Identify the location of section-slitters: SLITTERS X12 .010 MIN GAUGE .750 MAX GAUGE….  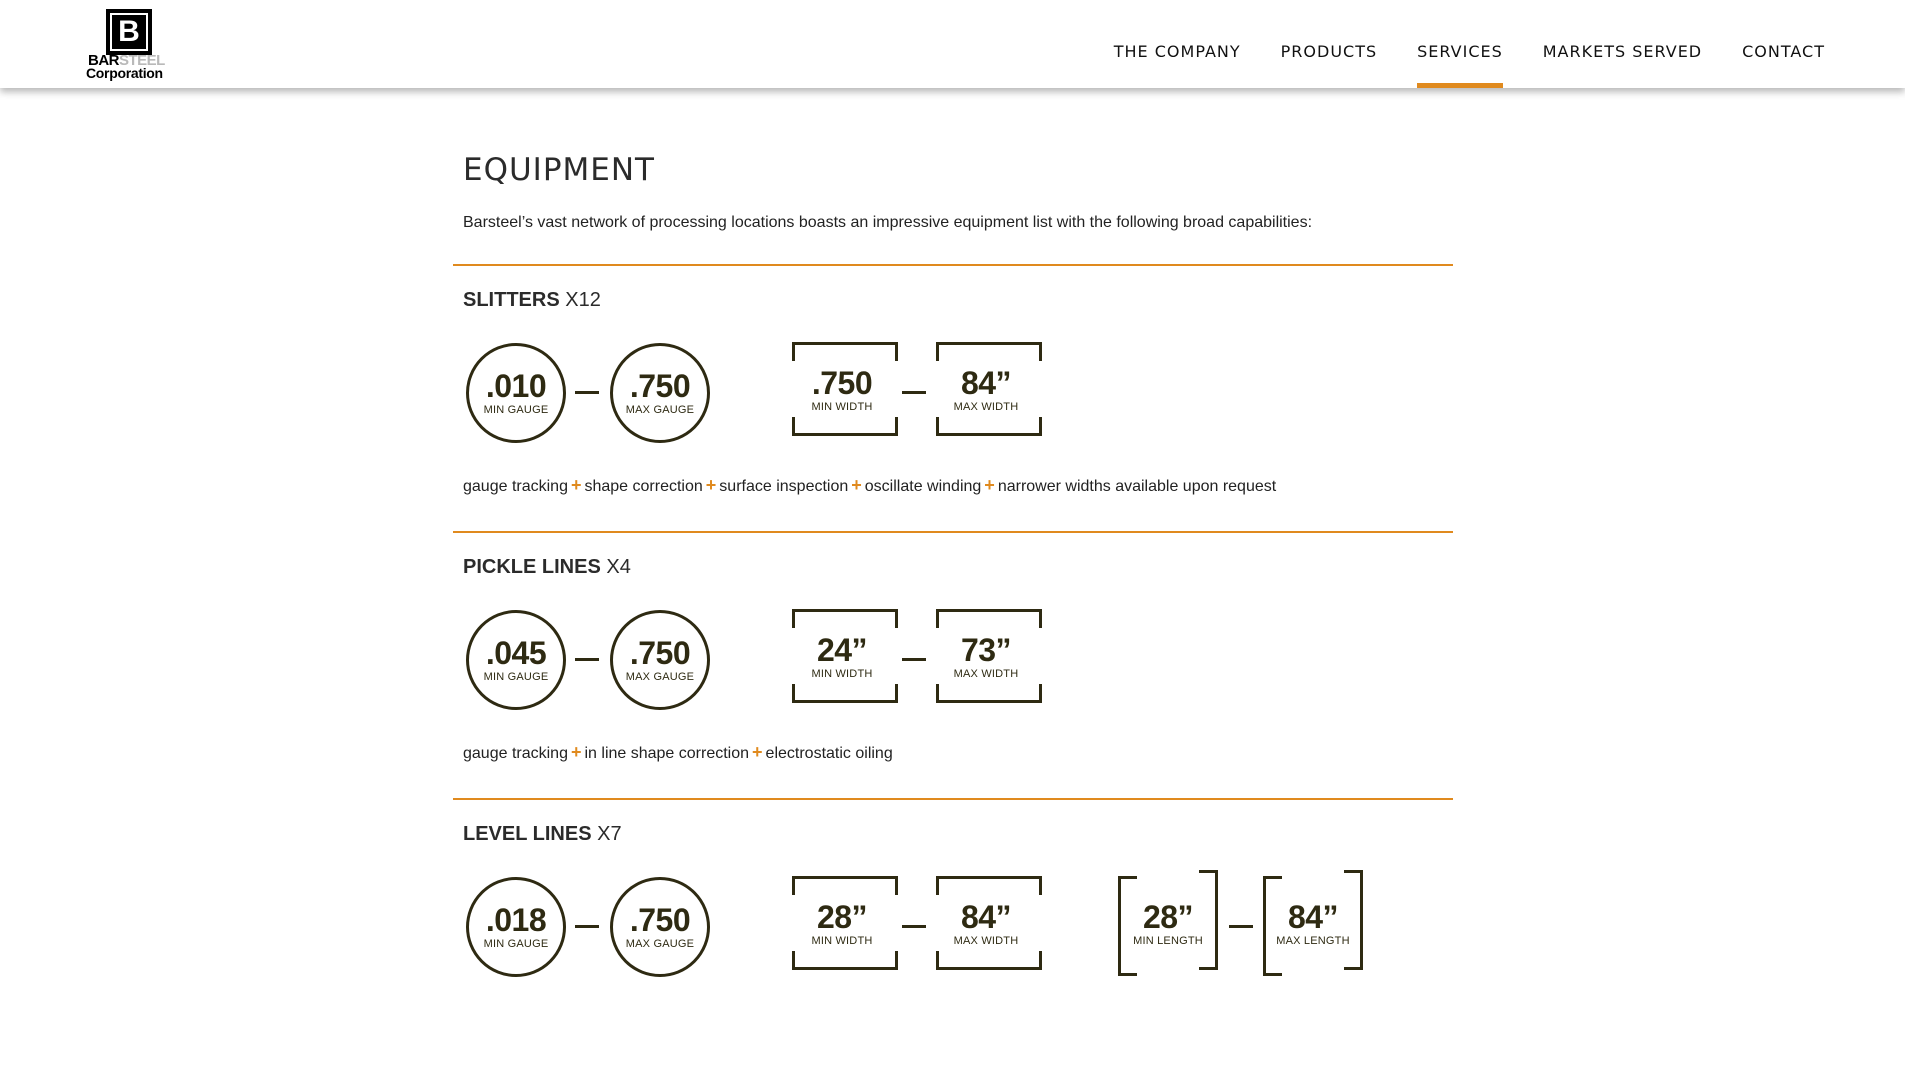
(953, 397).